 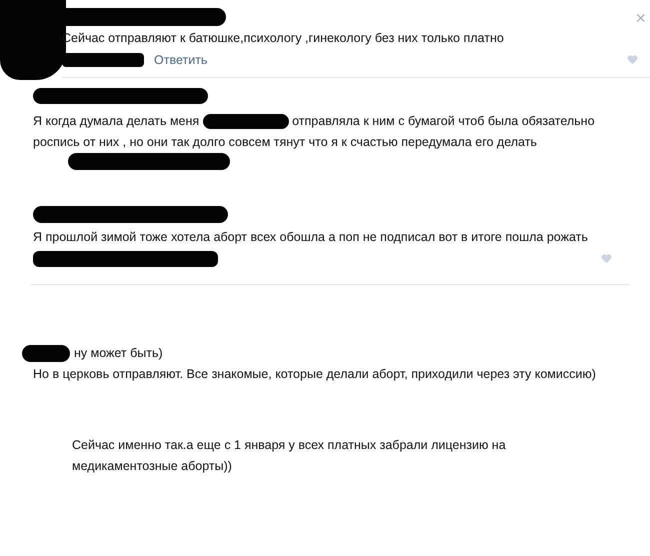 I want to click on comment-text: Я прошлой зимой тоже хотела аборт всех обошла а поп не подписал вот в итоге пошла рожать, so click(x=311, y=237).